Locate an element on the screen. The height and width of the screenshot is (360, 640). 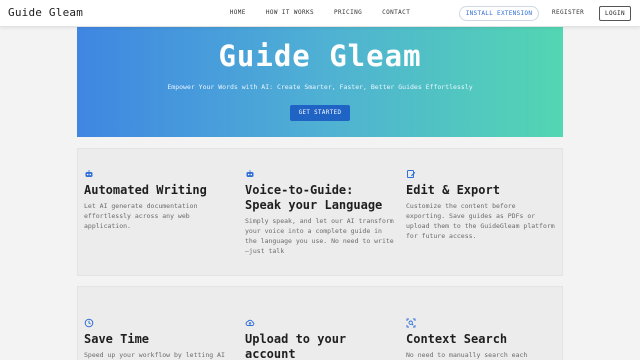
nav-home: HOME is located at coordinates (238, 12).